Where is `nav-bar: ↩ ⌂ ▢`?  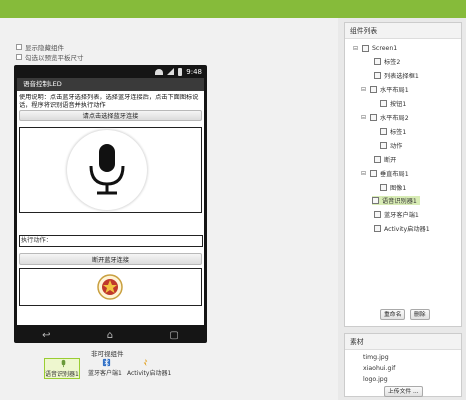
nav-bar: ↩ ⌂ ▢ is located at coordinates (110, 335).